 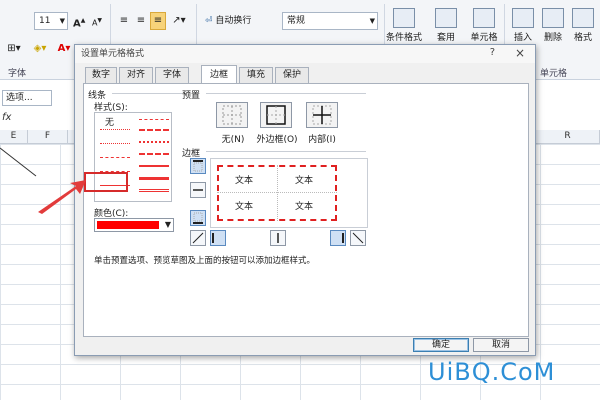 What do you see at coordinates (446, 18) in the screenshot?
I see `table-icon` at bounding box center [446, 18].